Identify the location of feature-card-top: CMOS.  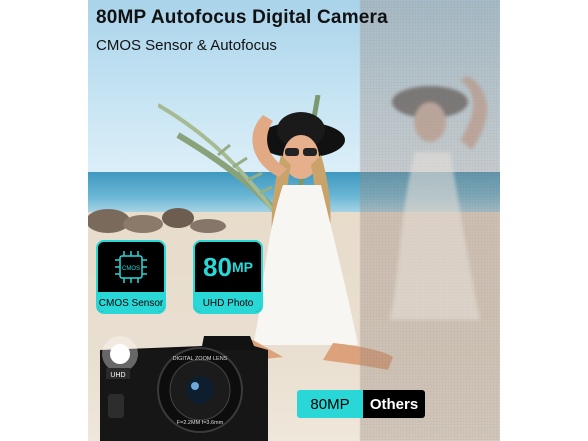
(131, 267).